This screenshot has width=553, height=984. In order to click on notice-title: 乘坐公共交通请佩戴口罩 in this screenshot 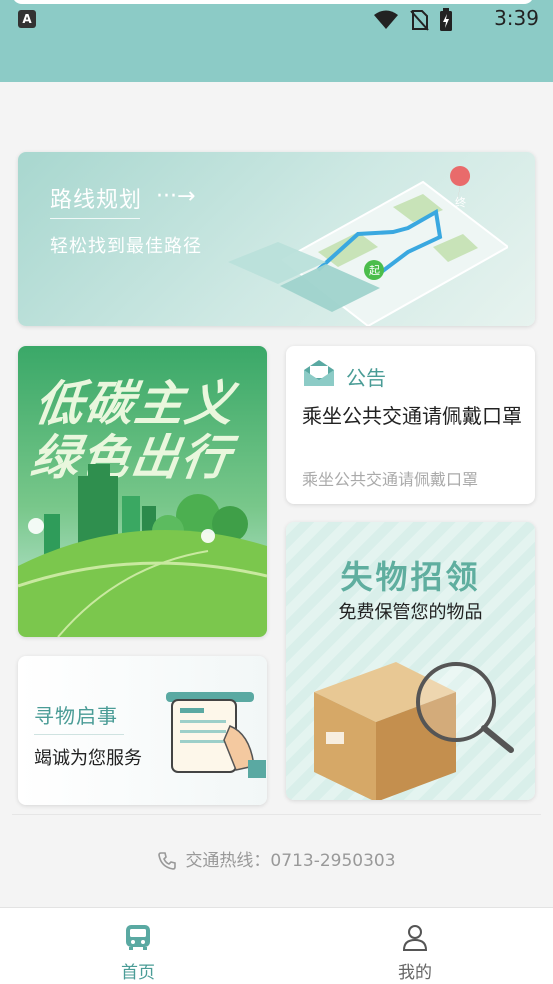, I will do `click(412, 416)`.